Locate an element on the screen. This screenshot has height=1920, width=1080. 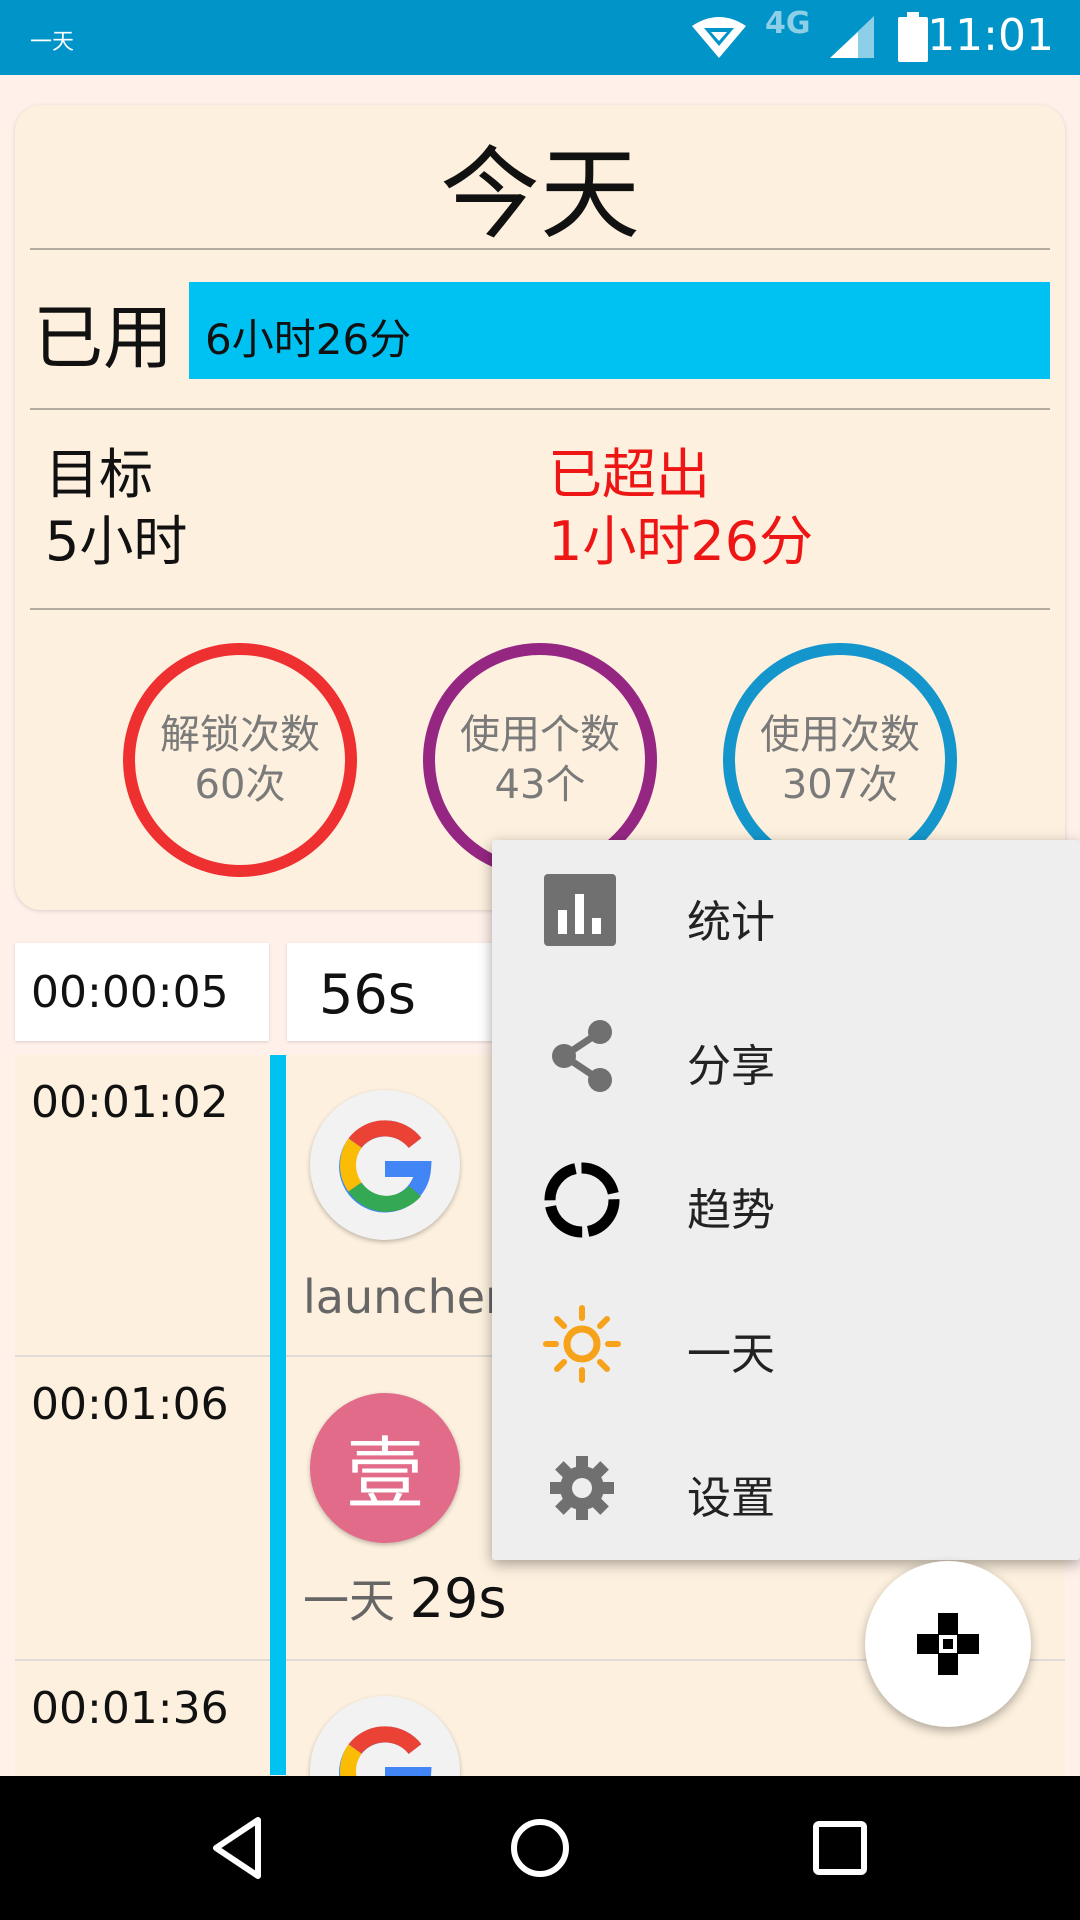
menu-item-settings: 设置 is located at coordinates (786, 1488).